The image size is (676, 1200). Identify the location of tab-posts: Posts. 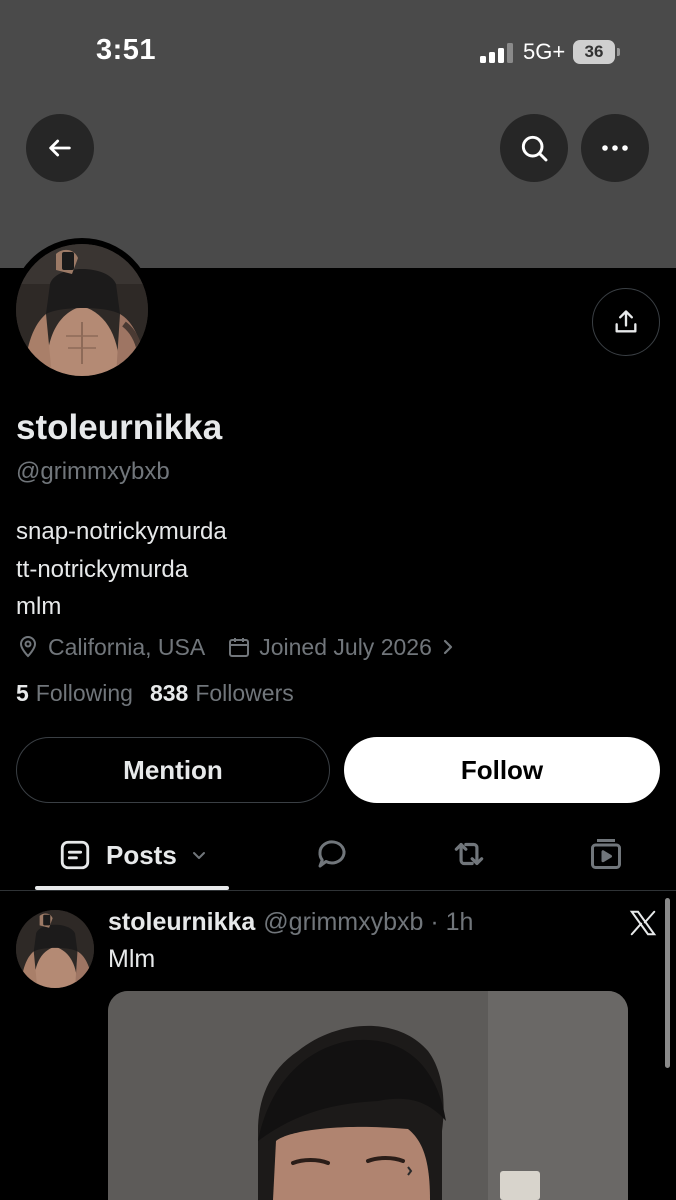
(133, 855).